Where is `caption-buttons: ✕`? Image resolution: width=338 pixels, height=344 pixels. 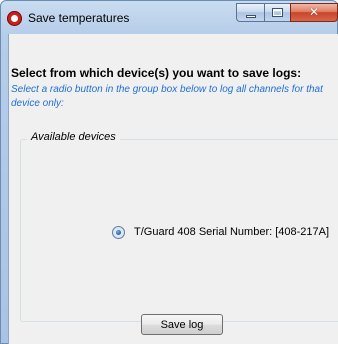 caption-buttons: ✕ is located at coordinates (287, 13).